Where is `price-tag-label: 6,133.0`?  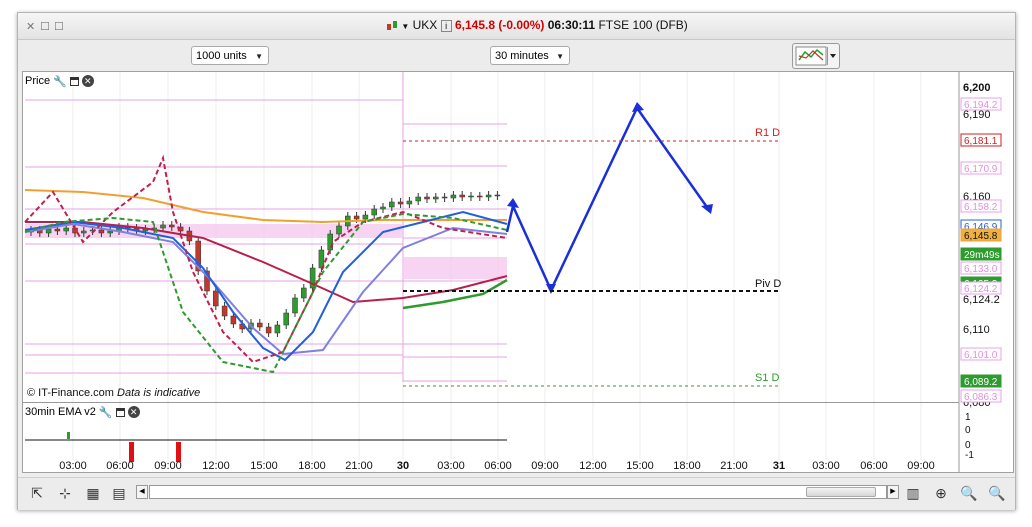
price-tag-label: 6,133.0 is located at coordinates (981, 269).